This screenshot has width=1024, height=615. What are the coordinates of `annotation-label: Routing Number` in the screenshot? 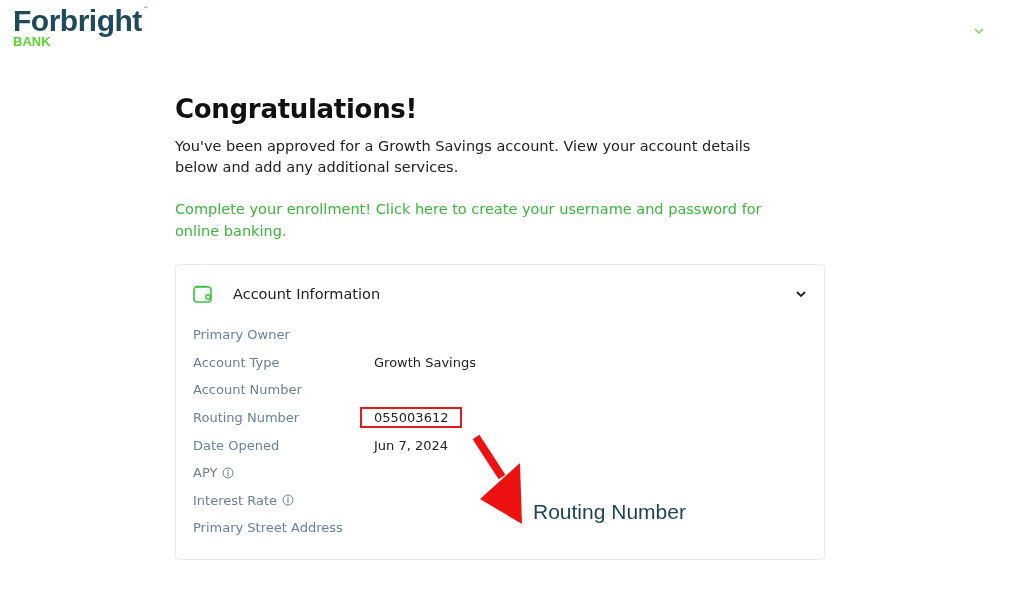 It's located at (609, 512).